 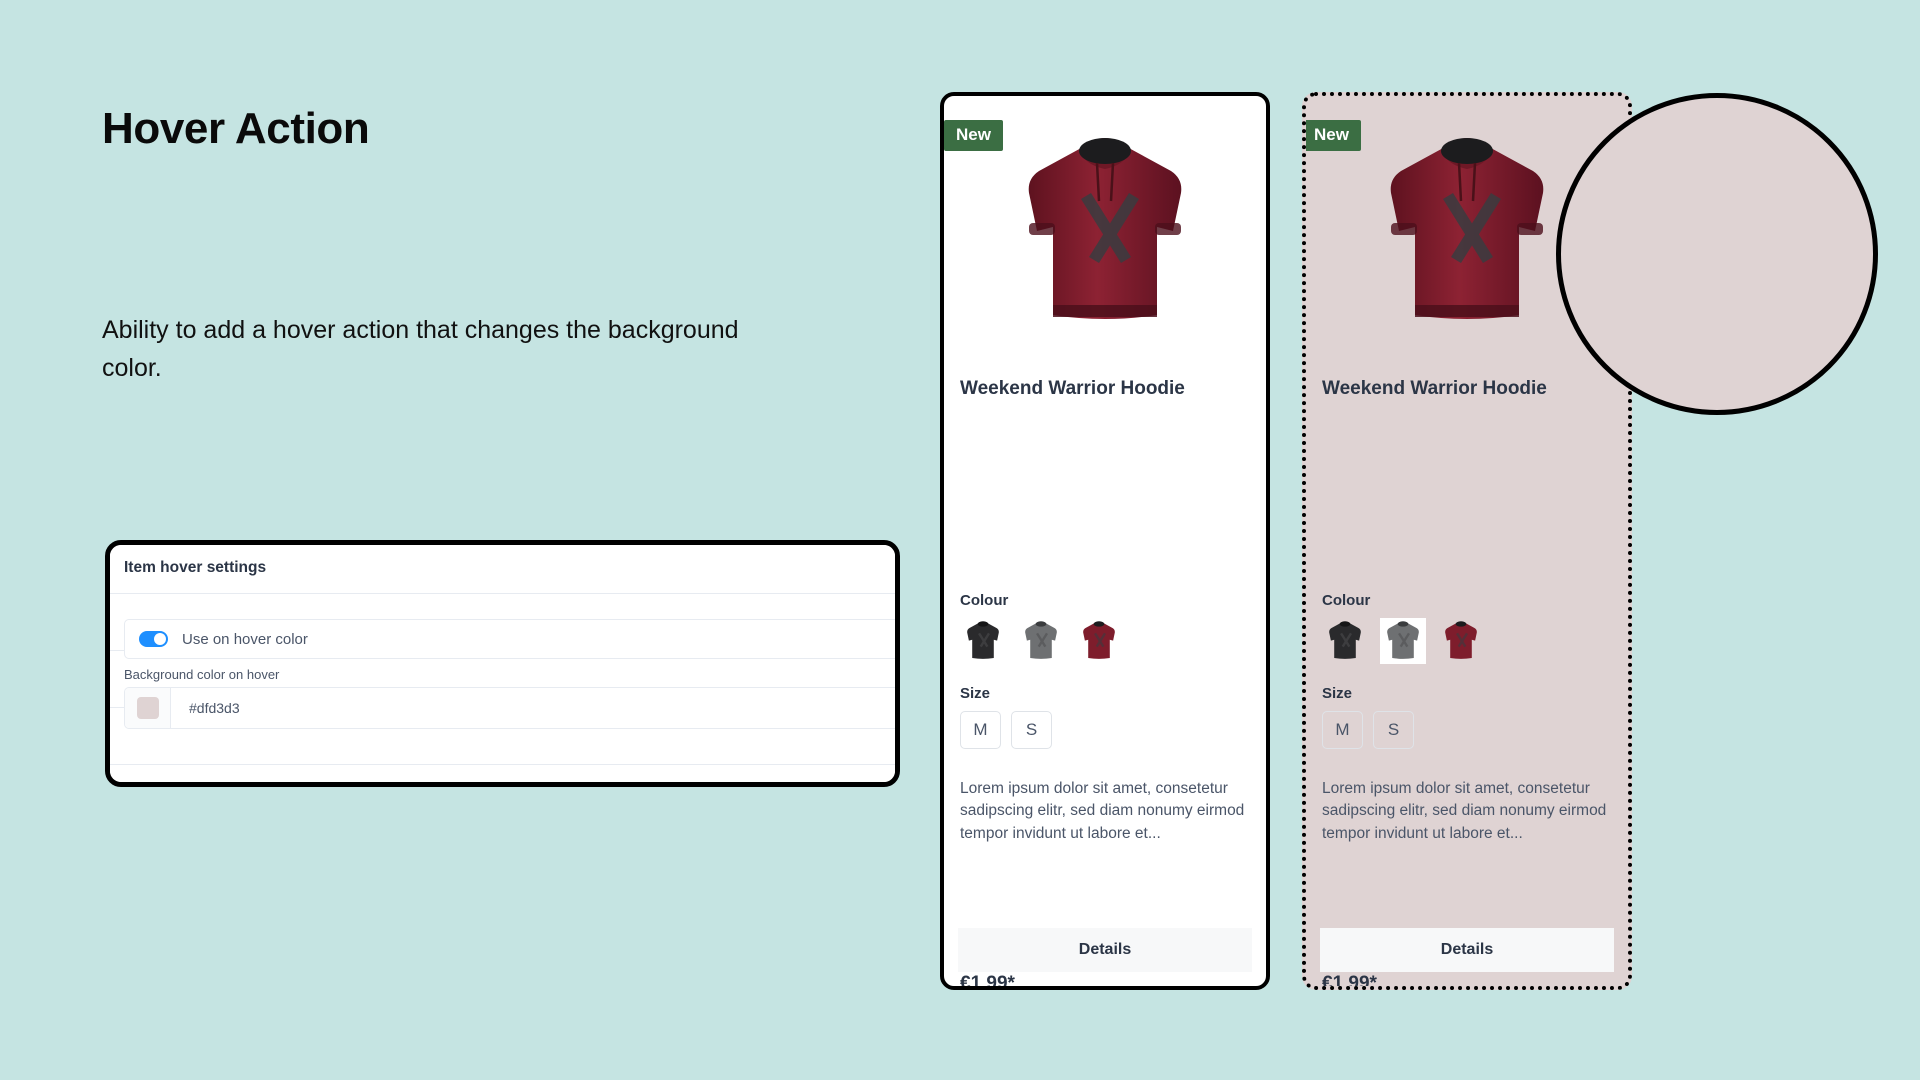 I want to click on colour-swatch-grey, so click(x=1041, y=641).